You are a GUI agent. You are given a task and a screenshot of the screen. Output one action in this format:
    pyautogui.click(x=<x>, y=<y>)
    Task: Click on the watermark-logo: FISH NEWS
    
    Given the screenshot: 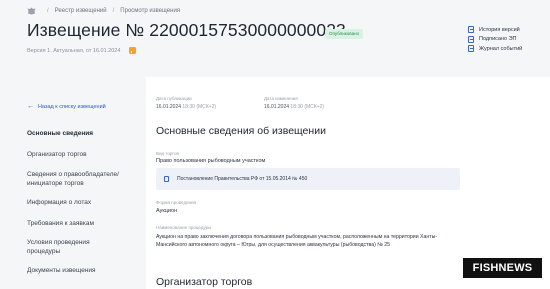 What is the action you would take?
    pyautogui.click(x=502, y=268)
    